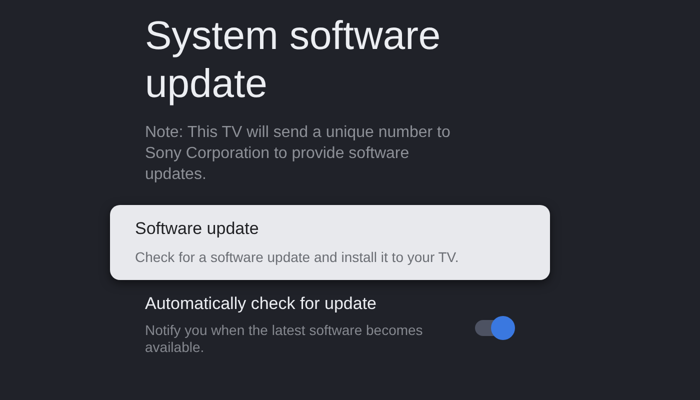 The image size is (700, 400). What do you see at coordinates (197, 229) in the screenshot?
I see `item-title: Software update` at bounding box center [197, 229].